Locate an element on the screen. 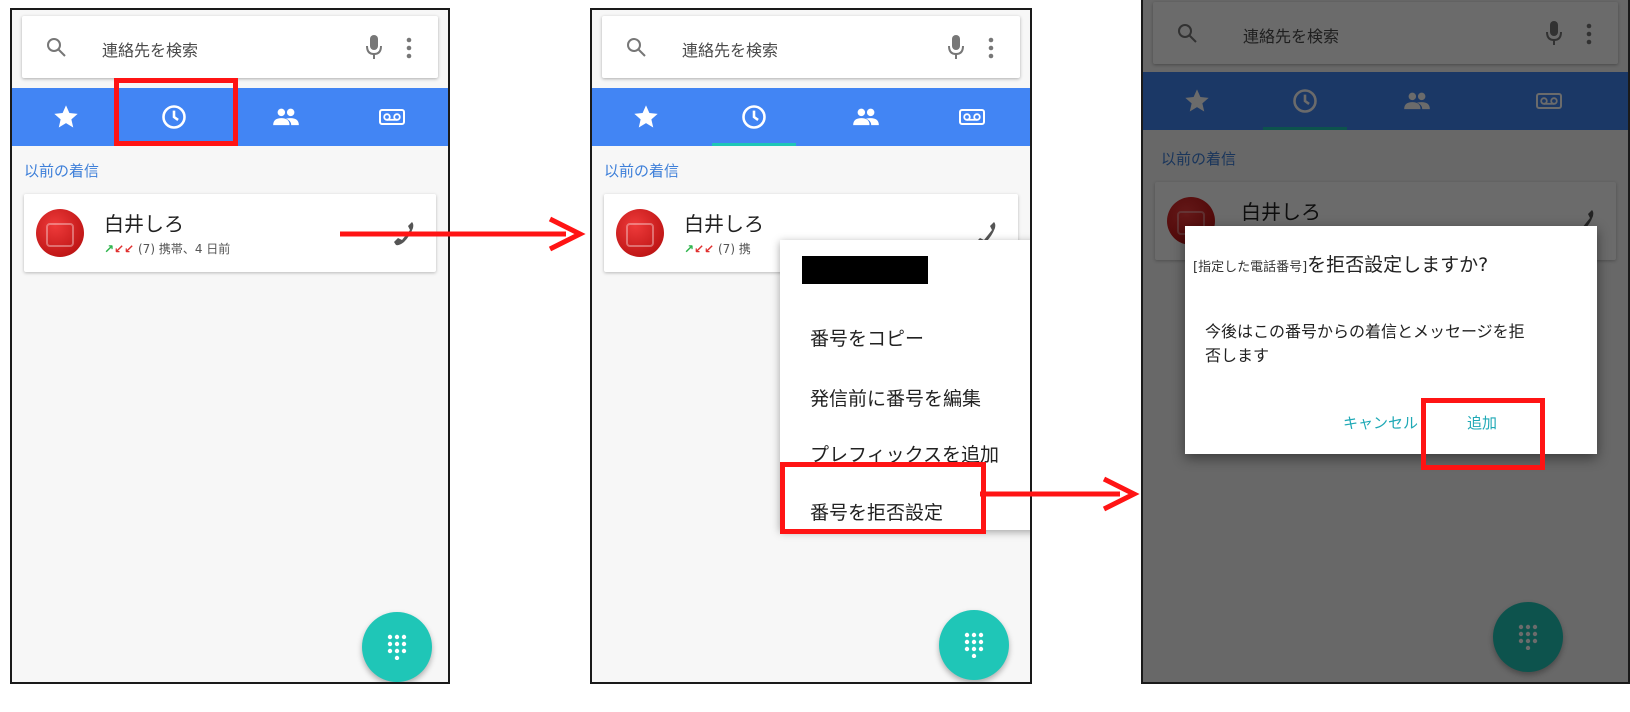  clock-icon is located at coordinates (754, 117).